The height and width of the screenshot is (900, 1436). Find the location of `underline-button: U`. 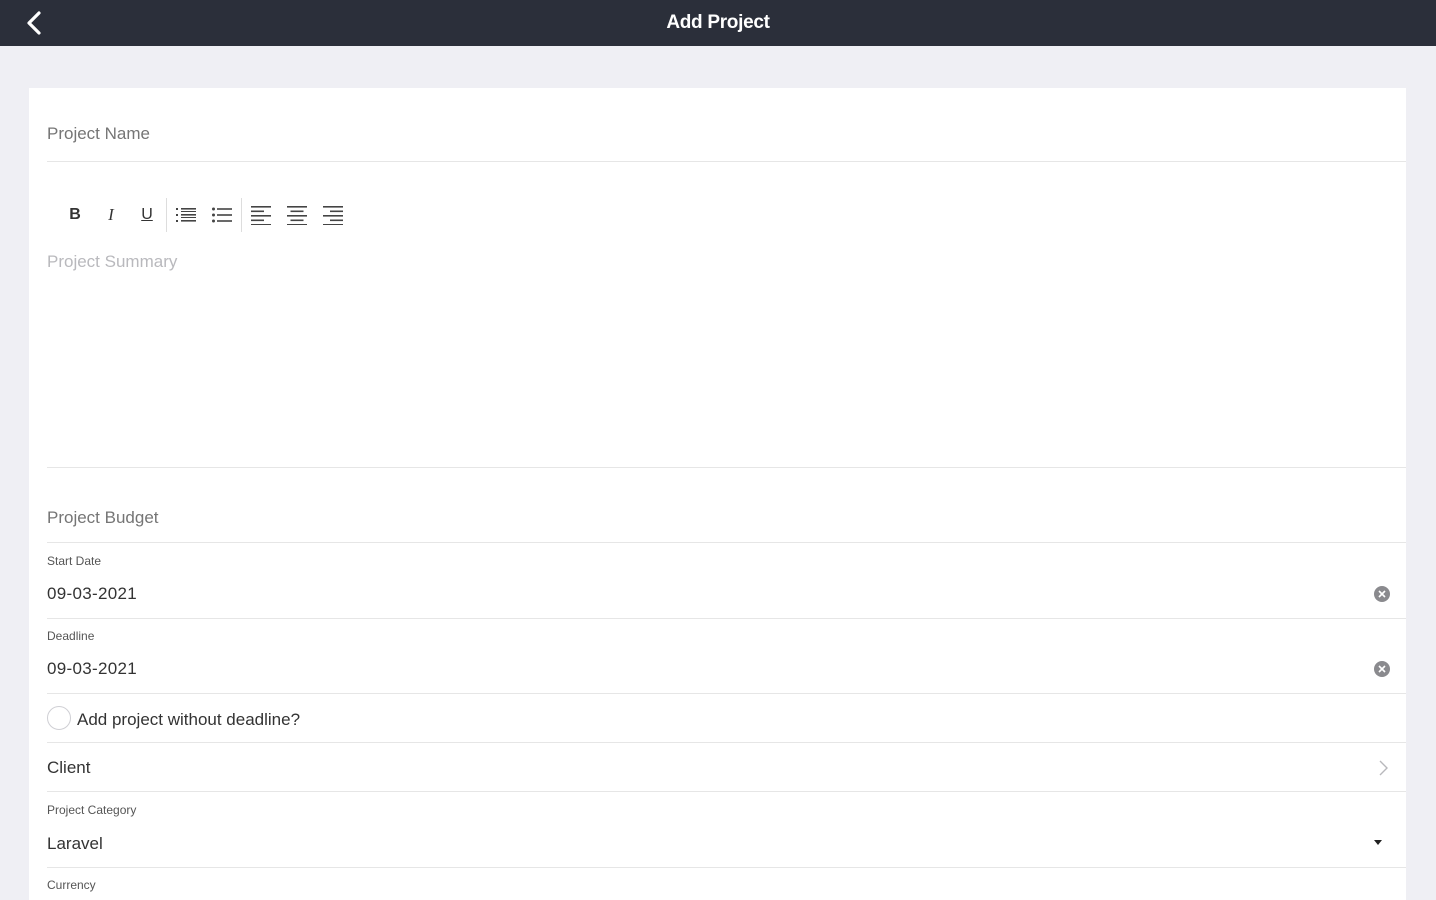

underline-button: U is located at coordinates (147, 215).